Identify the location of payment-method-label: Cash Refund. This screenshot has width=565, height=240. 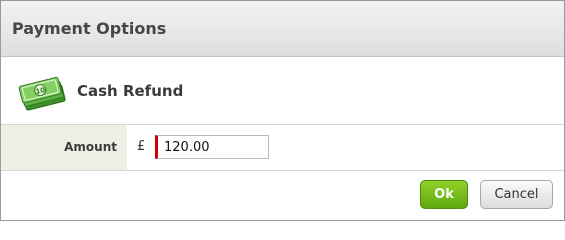
(130, 91).